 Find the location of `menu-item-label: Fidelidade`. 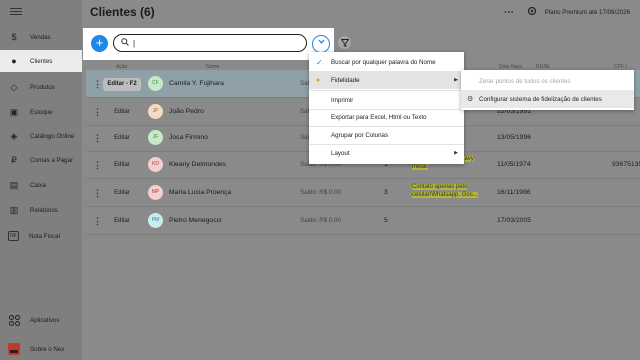

menu-item-label: Fidelidade is located at coordinates (345, 80).